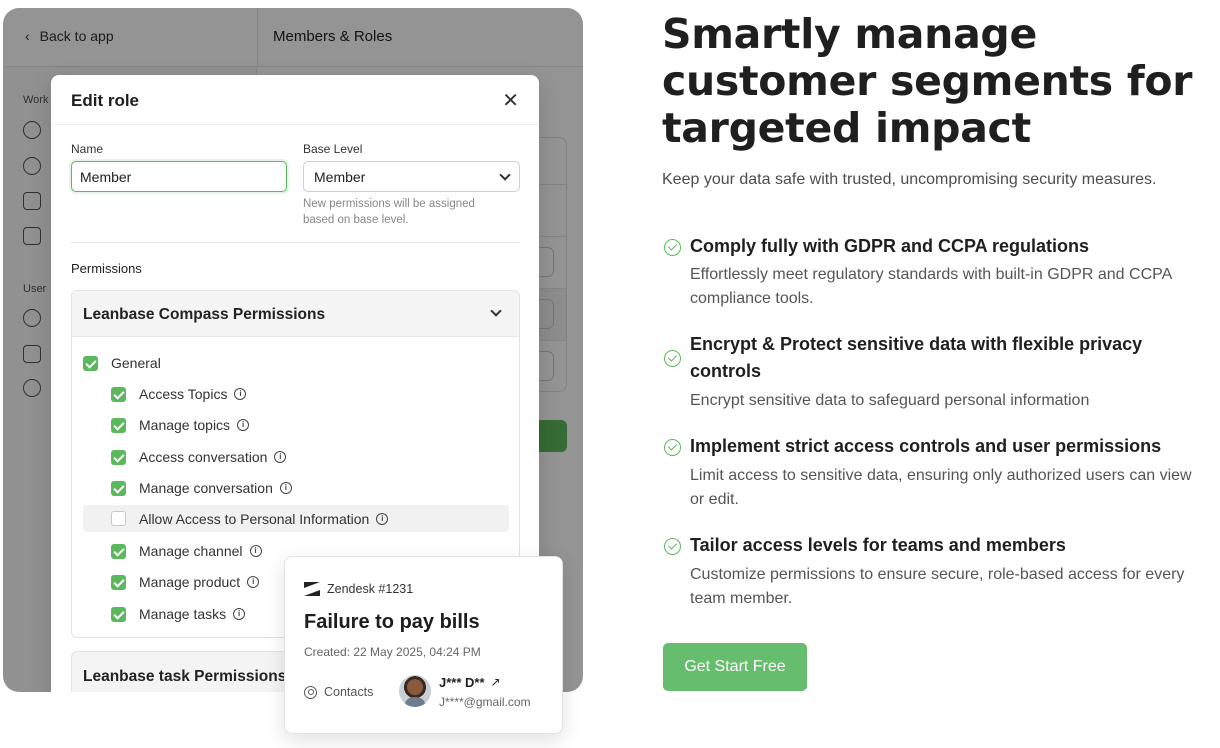 The width and height of the screenshot is (1220, 748). I want to click on permission-label: Manage topics, so click(185, 425).